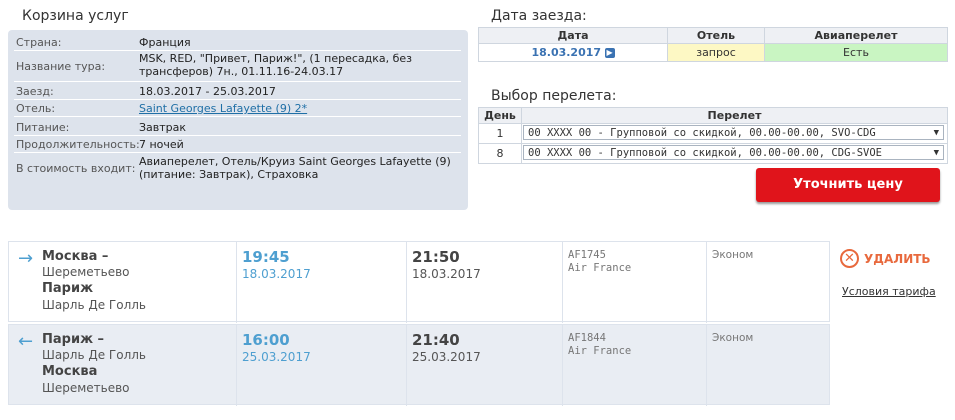  Describe the element at coordinates (266, 257) in the screenshot. I see `departure-time: 19:45` at that location.